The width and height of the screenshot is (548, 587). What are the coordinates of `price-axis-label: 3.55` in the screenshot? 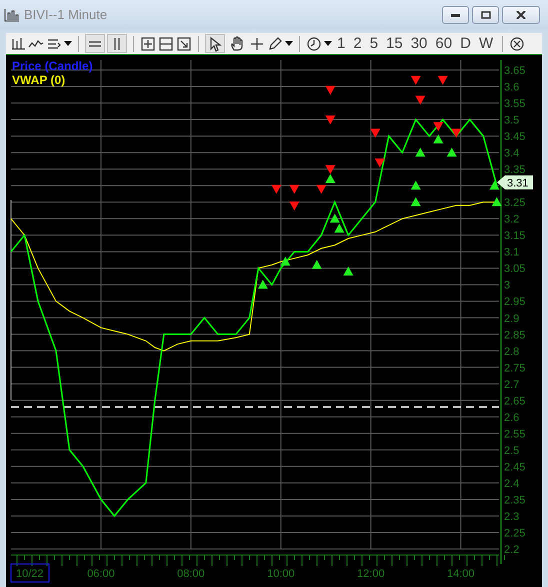 It's located at (515, 104).